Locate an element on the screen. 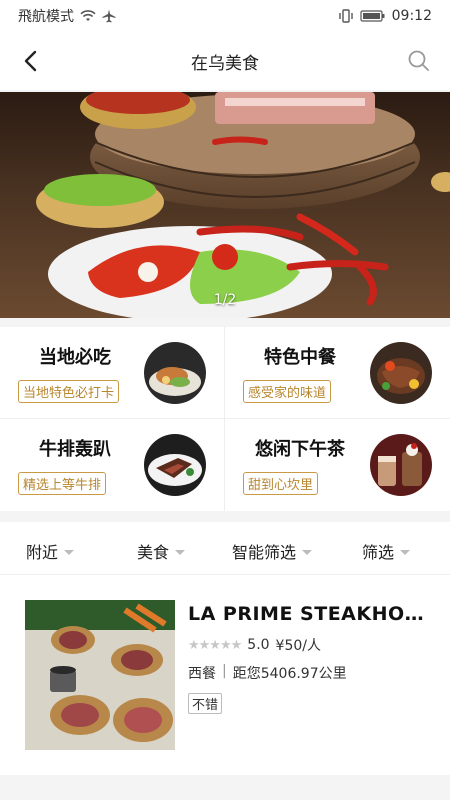 This screenshot has height=800, width=450. meta-row: 西餐 | 距您5406.97公里 is located at coordinates (267, 673).